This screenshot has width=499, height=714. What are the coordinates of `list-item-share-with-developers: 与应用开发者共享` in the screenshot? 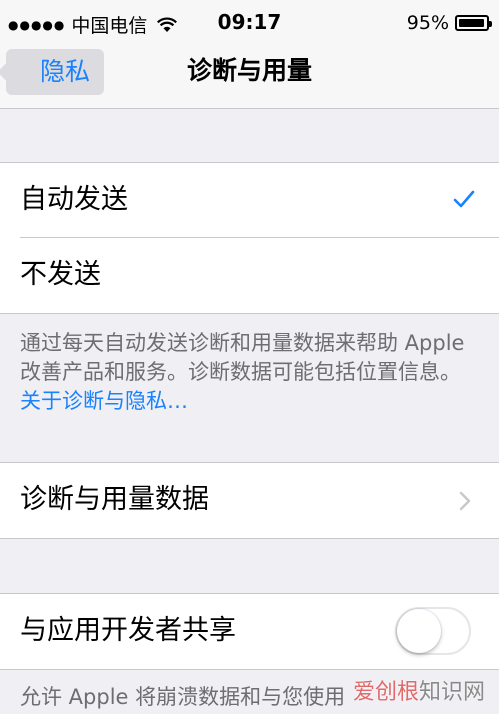 It's located at (249, 631).